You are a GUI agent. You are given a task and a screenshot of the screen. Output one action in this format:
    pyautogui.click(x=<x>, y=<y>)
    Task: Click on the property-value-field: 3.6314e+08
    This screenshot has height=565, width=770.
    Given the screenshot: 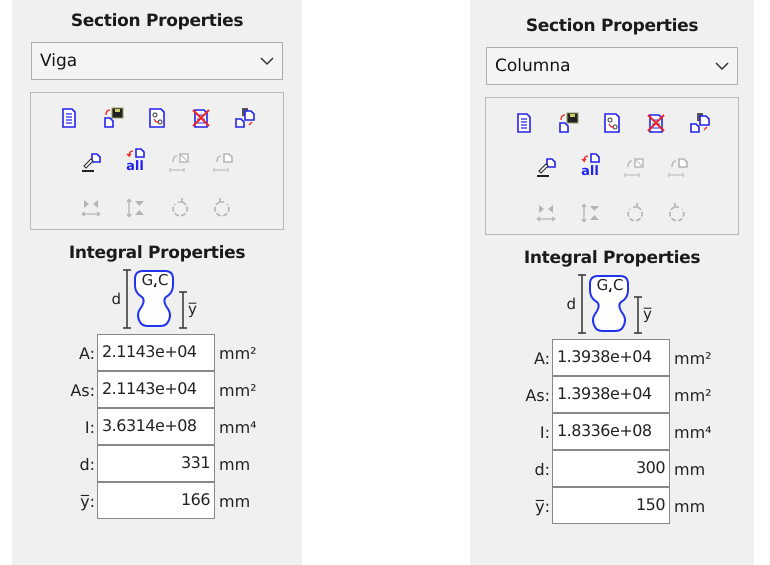 What is the action you would take?
    pyautogui.click(x=156, y=426)
    